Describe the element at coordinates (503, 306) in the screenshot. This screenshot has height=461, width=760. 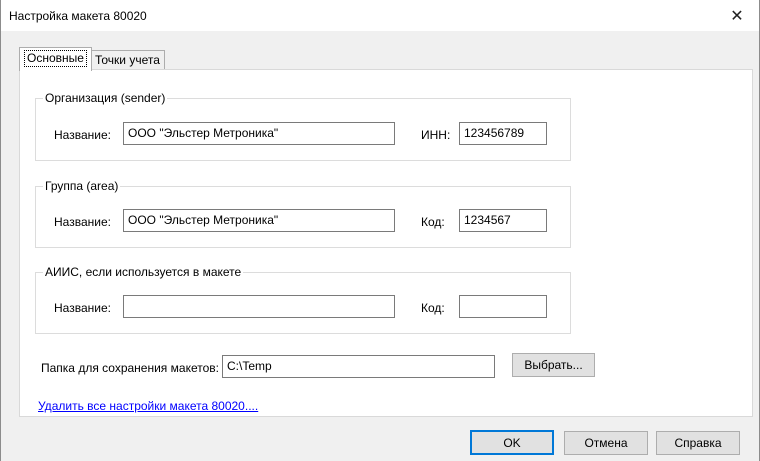
I see `aiis-code-input` at that location.